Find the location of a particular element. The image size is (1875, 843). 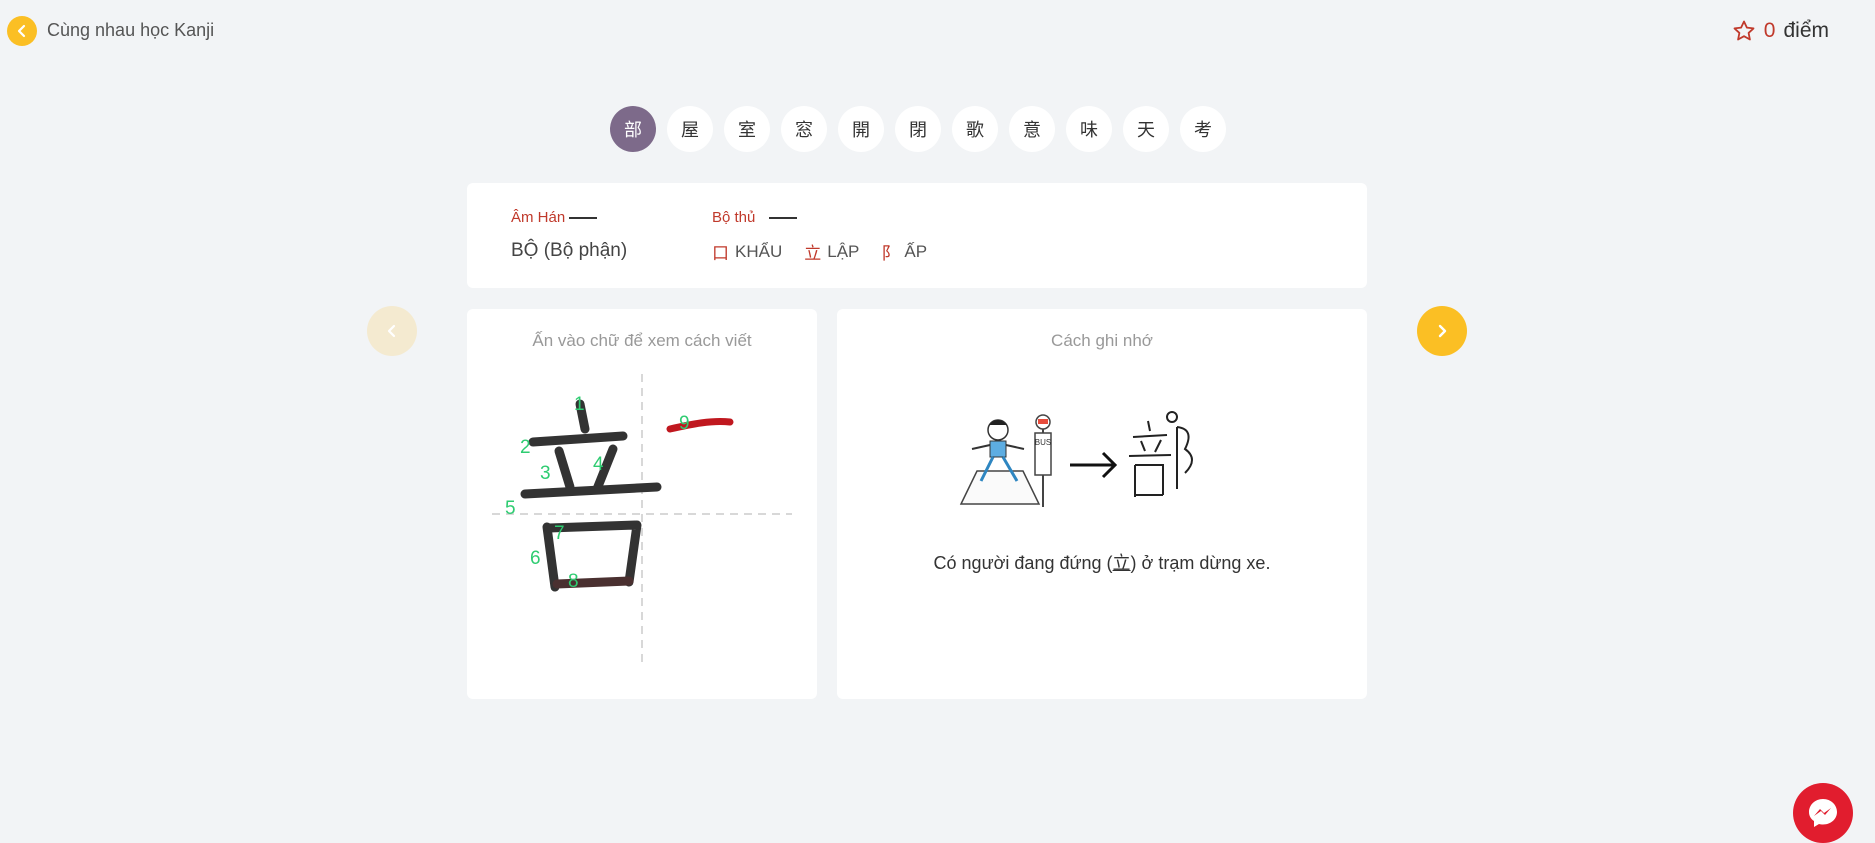

bus-sign-text: BUS is located at coordinates (1043, 442).